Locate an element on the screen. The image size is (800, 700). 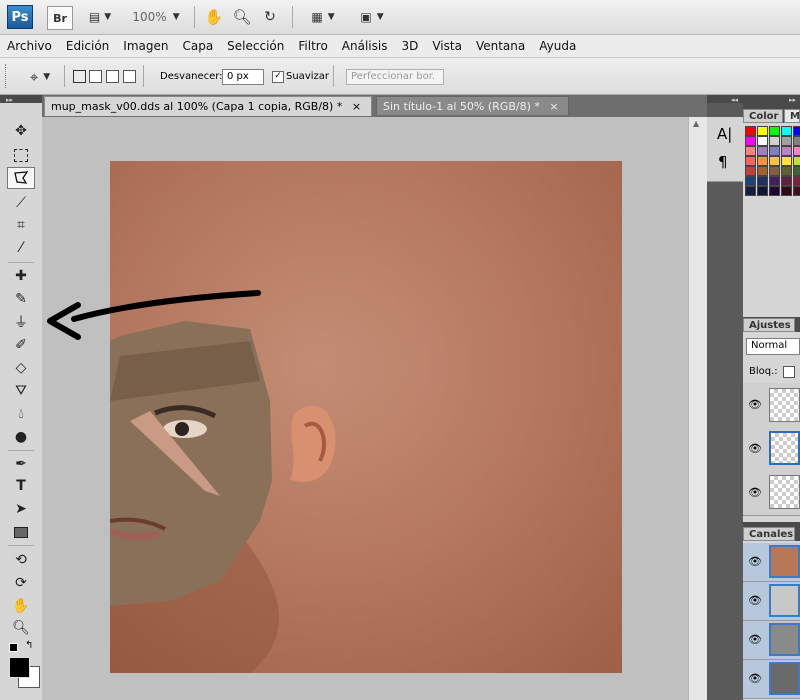
type-tool: T is located at coordinates (21, 486).